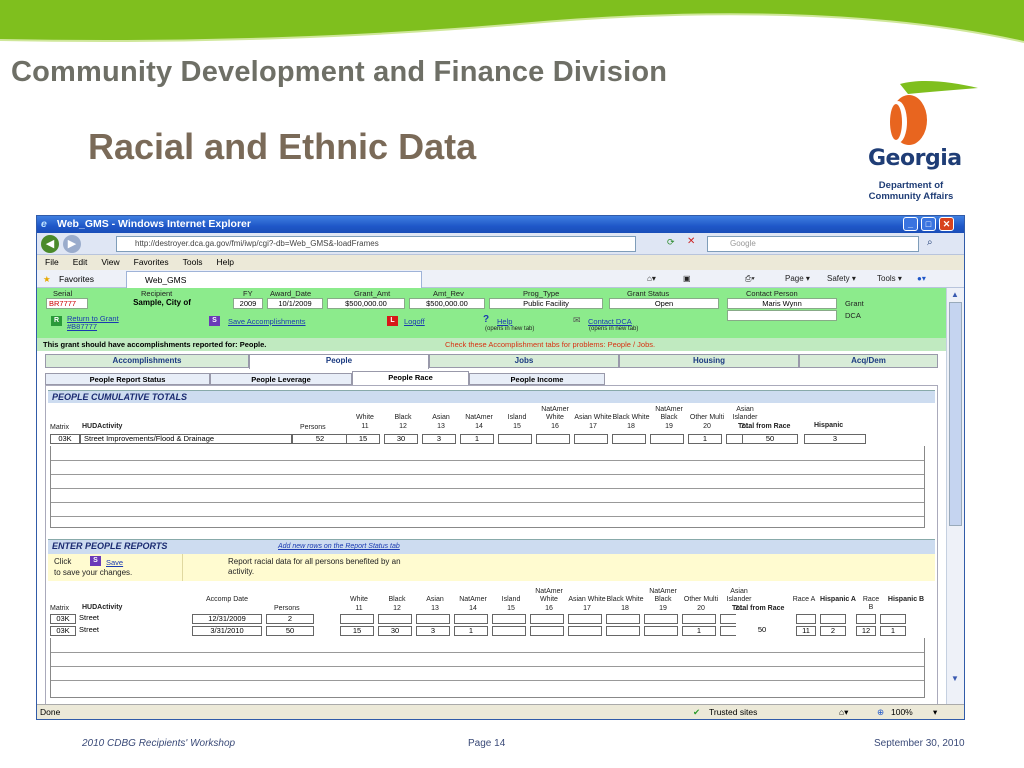 The image size is (1024, 768). Describe the element at coordinates (955, 678) in the screenshot. I see `scroll-down-arrow-icon: ▼` at that location.